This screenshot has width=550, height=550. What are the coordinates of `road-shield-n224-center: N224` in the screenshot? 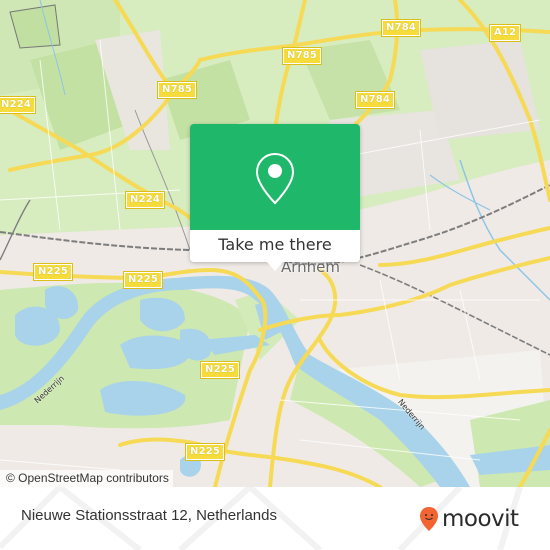 It's located at (145, 200).